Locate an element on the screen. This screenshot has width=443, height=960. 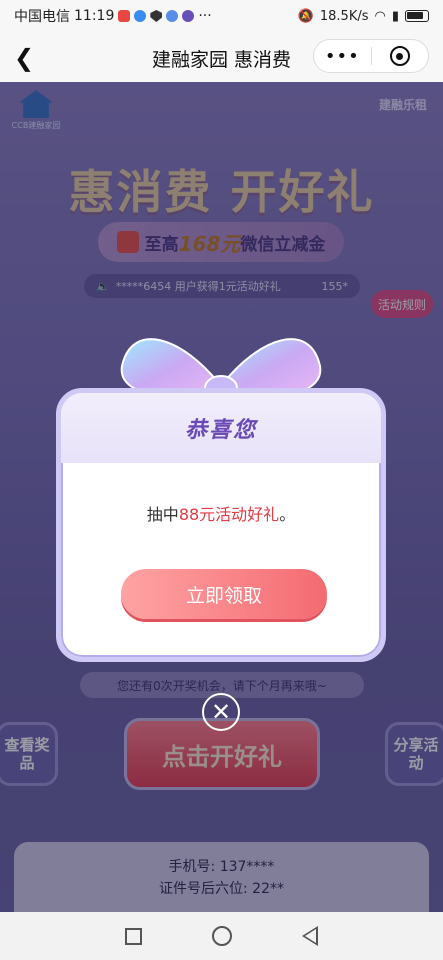
claim-now-button: 立即领取 is located at coordinates (224, 594).